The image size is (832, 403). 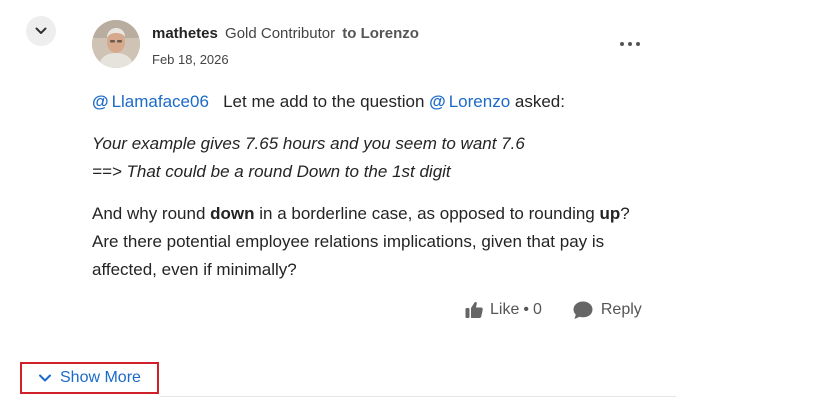 What do you see at coordinates (185, 33) in the screenshot?
I see `author-name: mathetes` at bounding box center [185, 33].